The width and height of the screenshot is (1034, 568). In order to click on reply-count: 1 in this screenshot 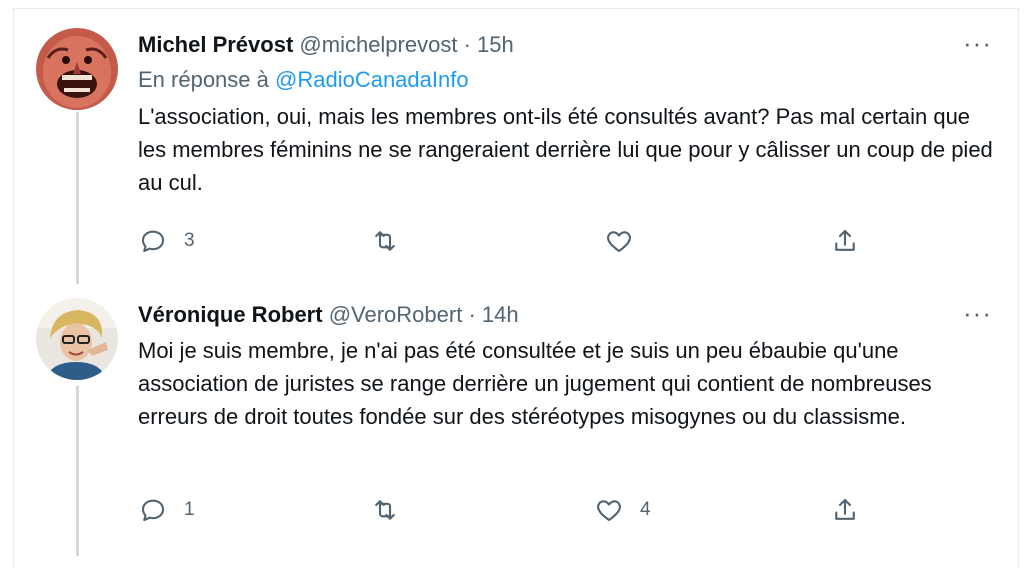, I will do `click(189, 509)`.